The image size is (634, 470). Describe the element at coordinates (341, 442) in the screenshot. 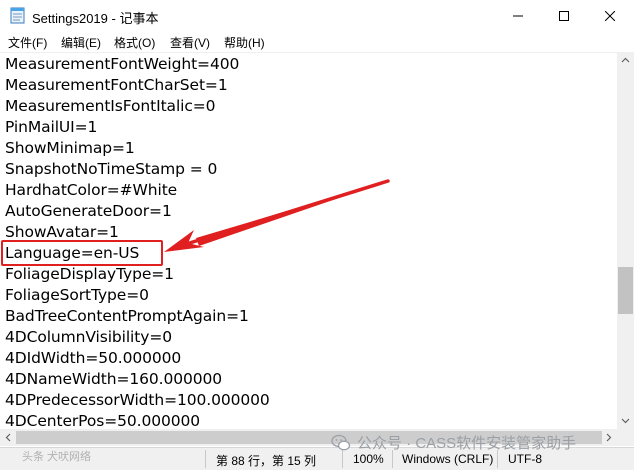

I see `wechat-icon` at that location.